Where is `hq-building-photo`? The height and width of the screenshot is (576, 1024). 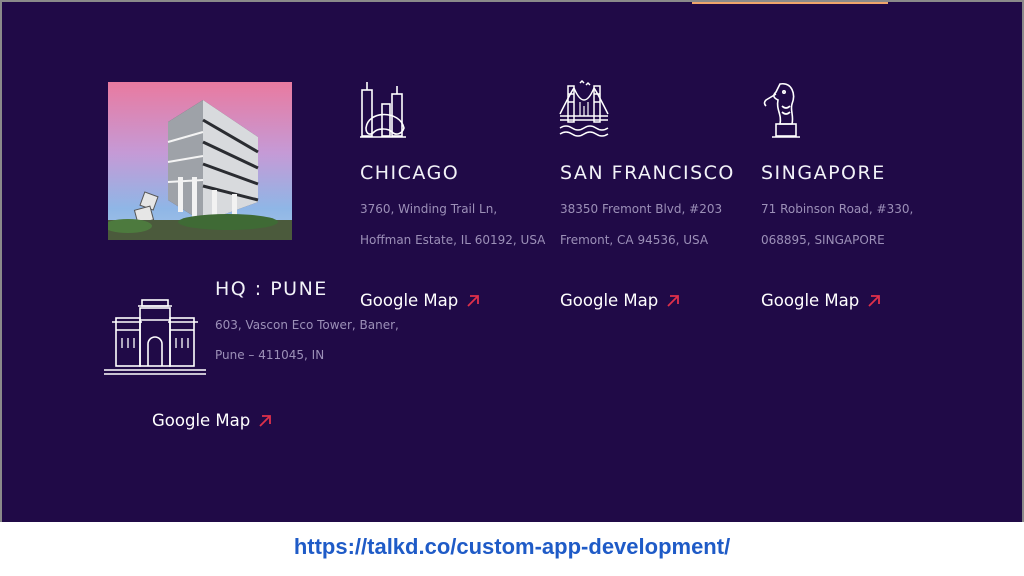 hq-building-photo is located at coordinates (200, 161).